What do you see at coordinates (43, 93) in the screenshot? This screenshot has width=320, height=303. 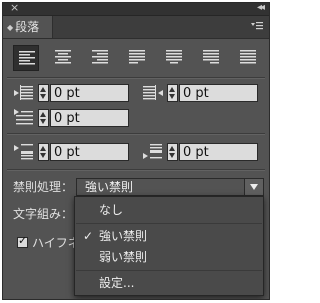 I see `left-indent-stepper` at bounding box center [43, 93].